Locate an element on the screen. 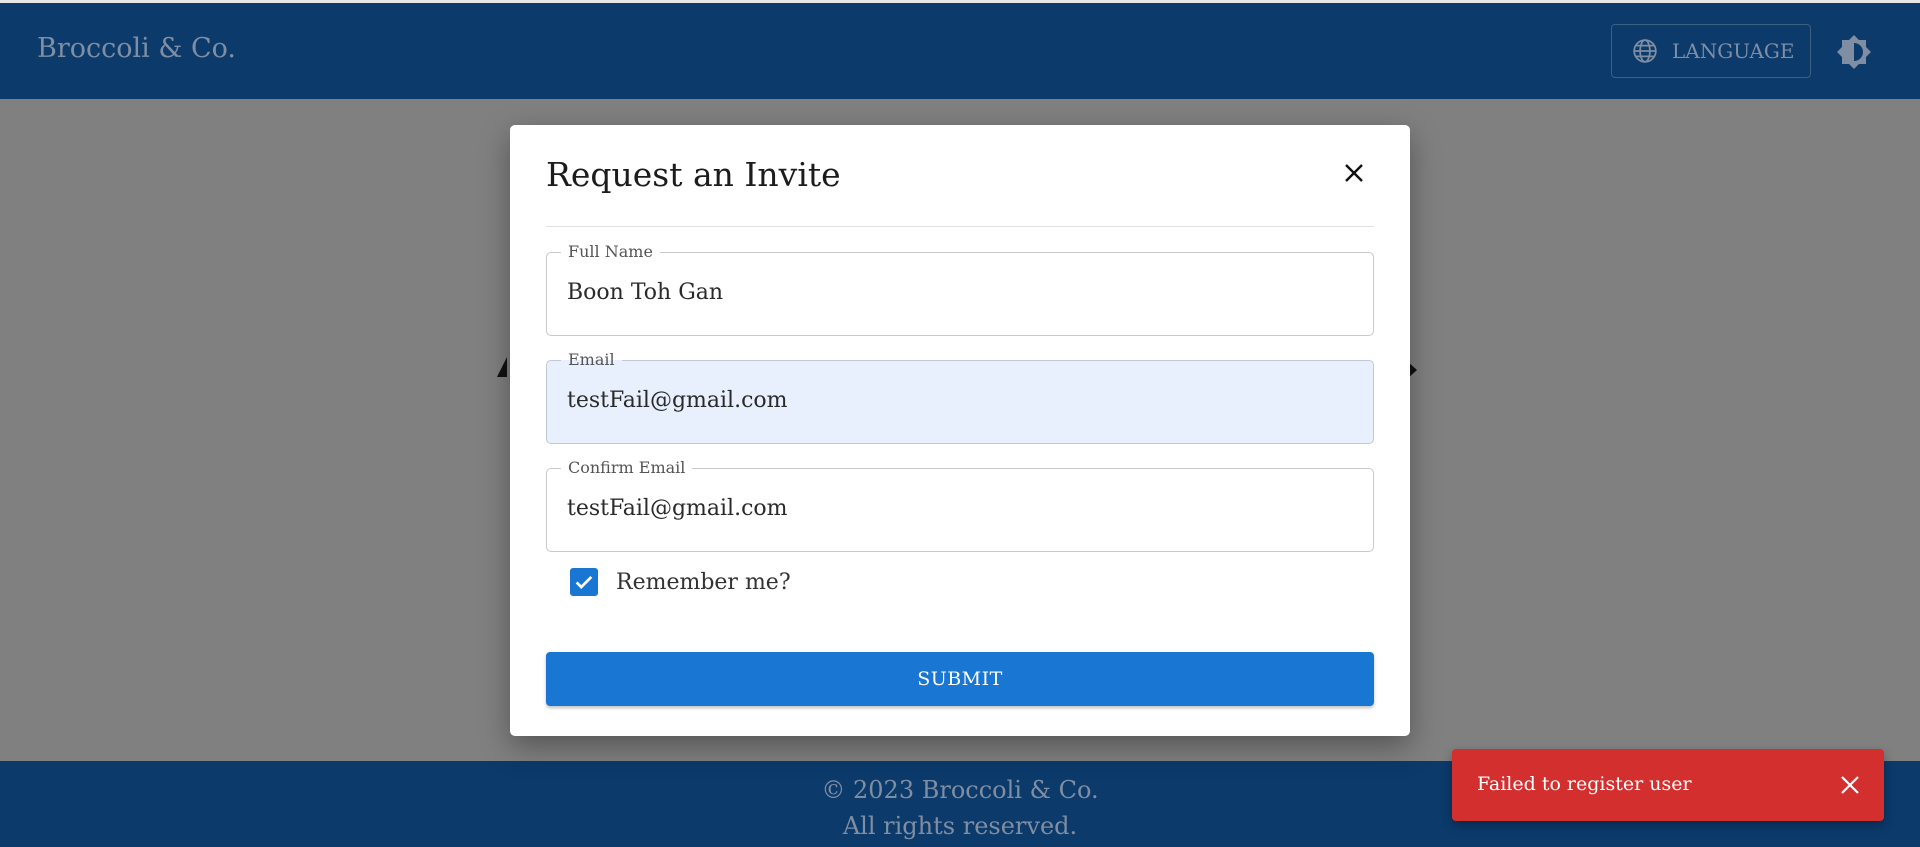 The image size is (1920, 847). remember-me-row: Remember me? is located at coordinates (680, 582).